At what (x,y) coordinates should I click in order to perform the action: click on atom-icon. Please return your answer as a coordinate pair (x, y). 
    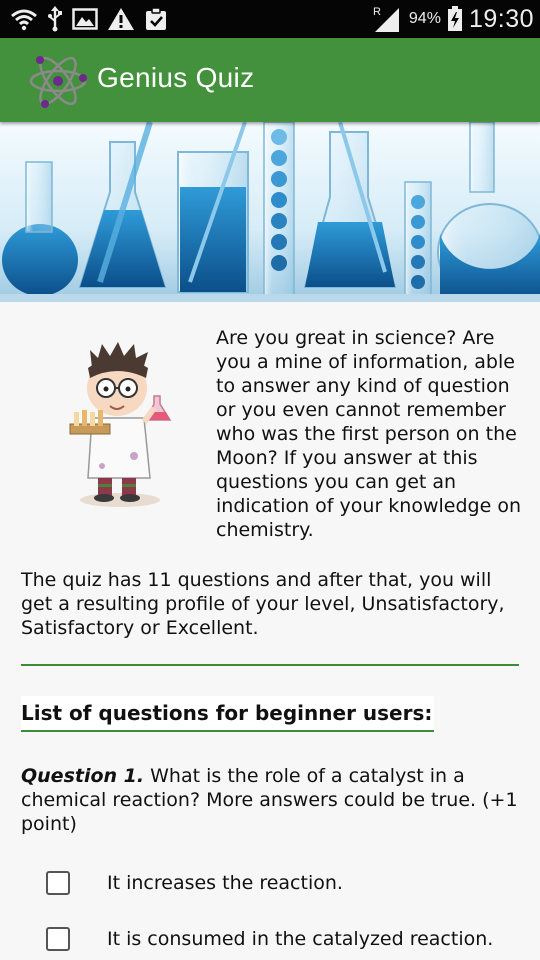
    Looking at the image, I should click on (58, 82).